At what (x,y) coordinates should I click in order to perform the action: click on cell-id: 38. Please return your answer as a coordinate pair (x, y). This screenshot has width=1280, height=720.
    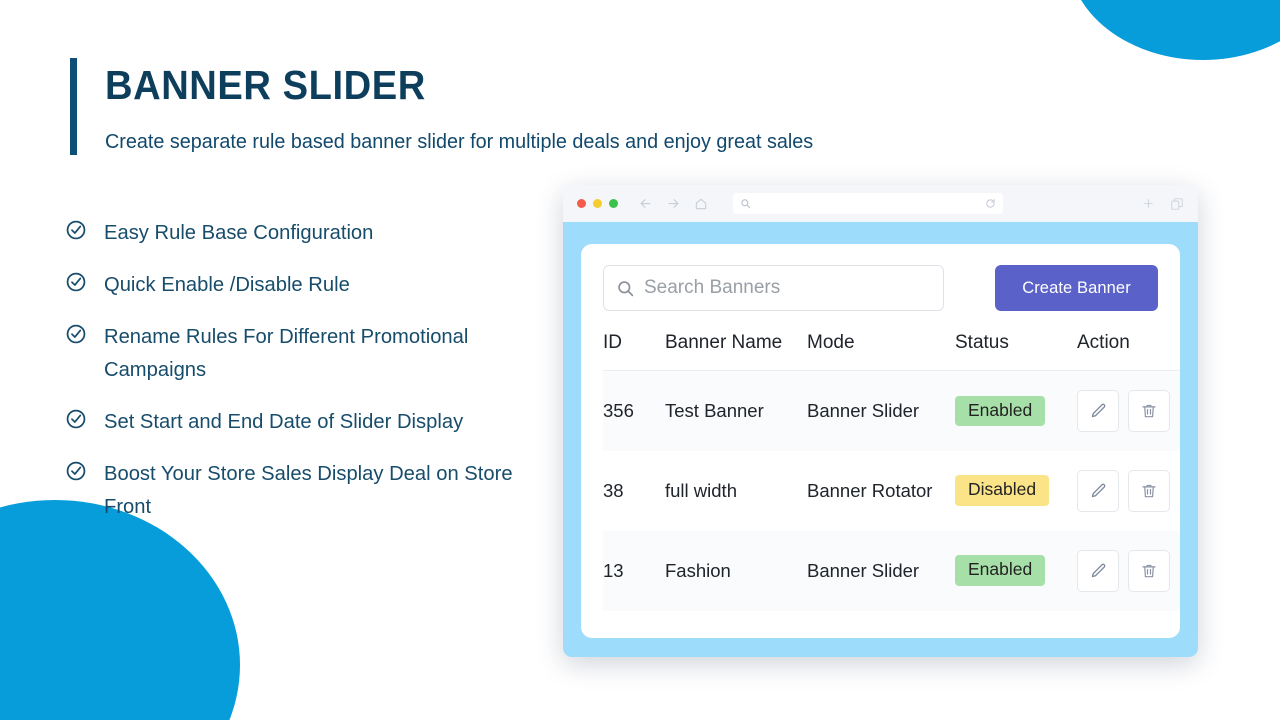
    Looking at the image, I should click on (613, 490).